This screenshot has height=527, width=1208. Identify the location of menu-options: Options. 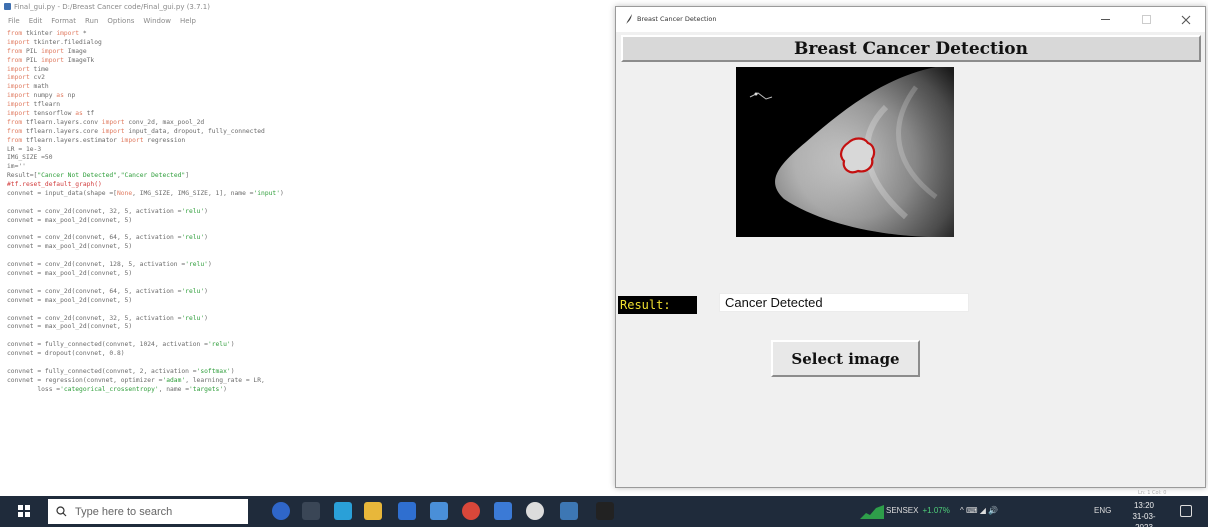
(120, 21).